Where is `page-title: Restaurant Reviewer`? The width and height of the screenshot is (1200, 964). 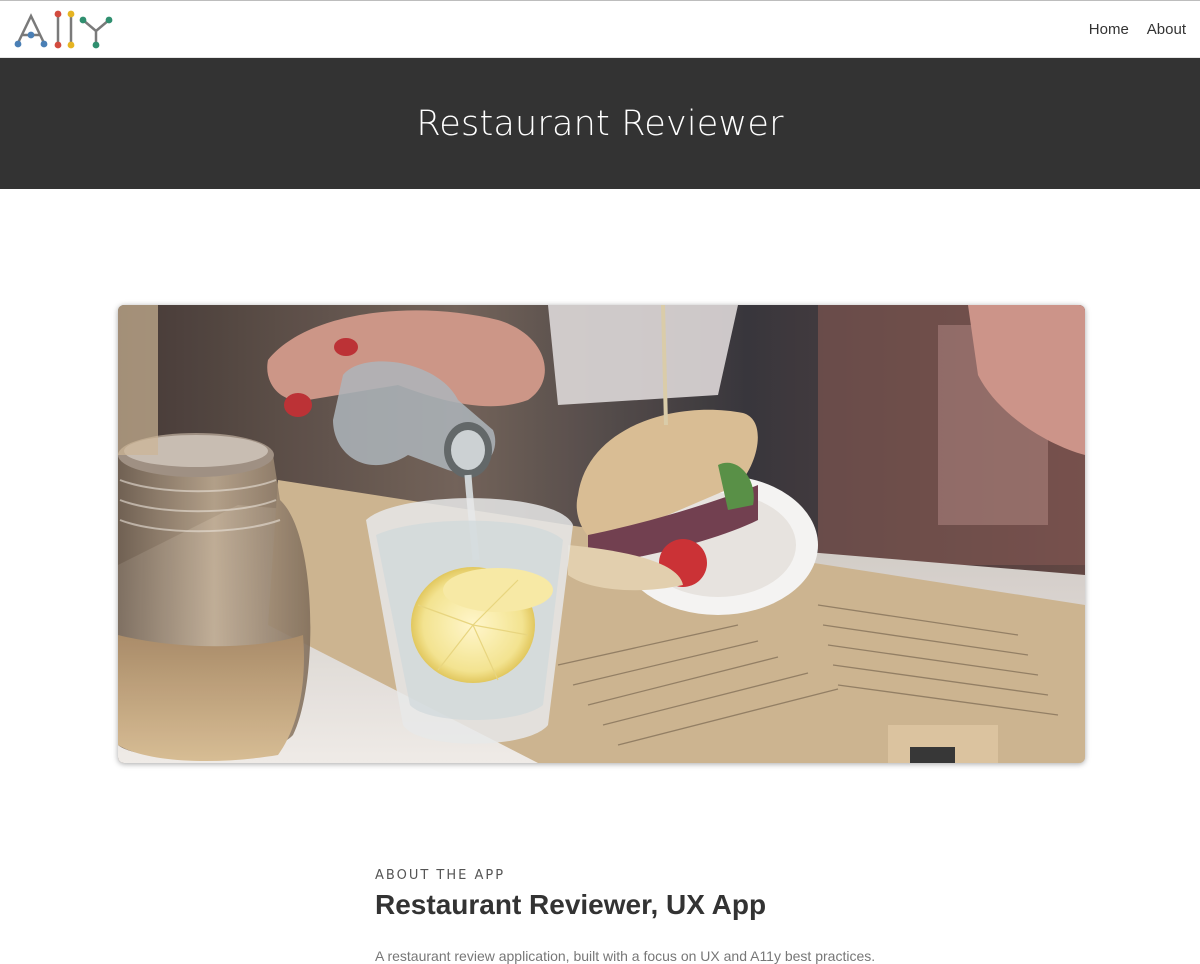
page-title: Restaurant Reviewer is located at coordinates (600, 123).